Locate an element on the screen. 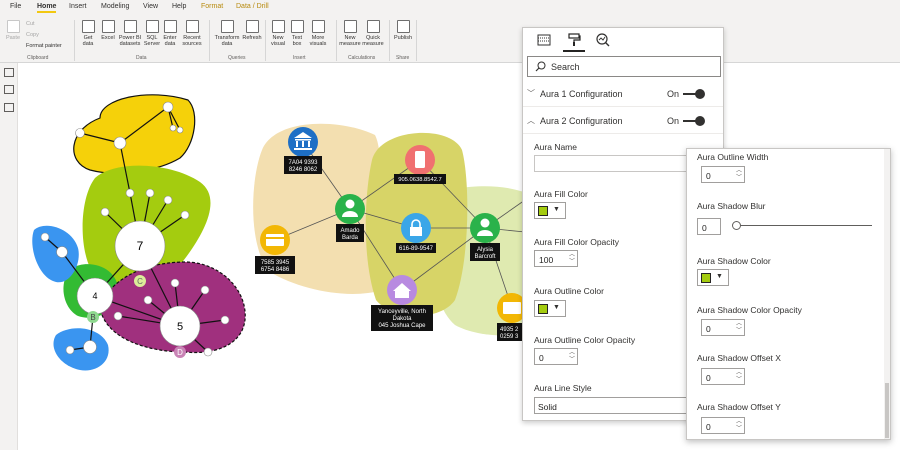  shadow-blur-slider-track is located at coordinates (803, 225).